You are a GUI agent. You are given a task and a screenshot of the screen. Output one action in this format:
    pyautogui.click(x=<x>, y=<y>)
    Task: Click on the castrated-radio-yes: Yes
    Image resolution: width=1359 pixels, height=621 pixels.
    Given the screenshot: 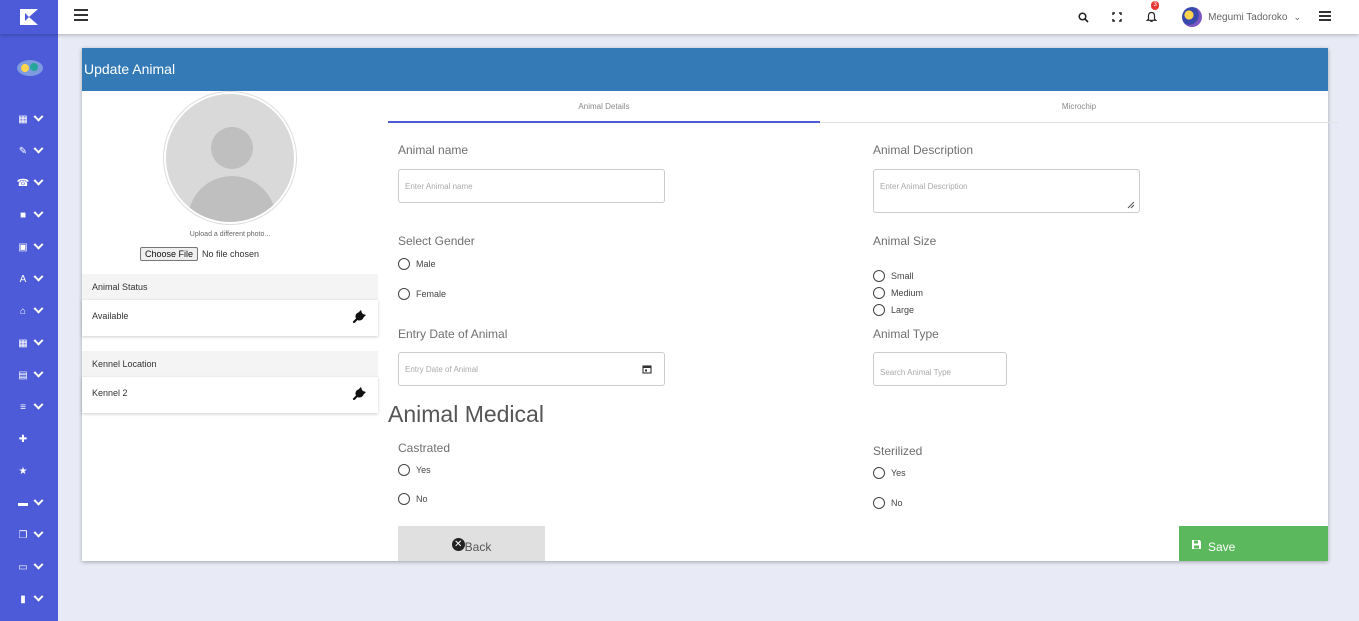 What is the action you would take?
    pyautogui.click(x=414, y=470)
    